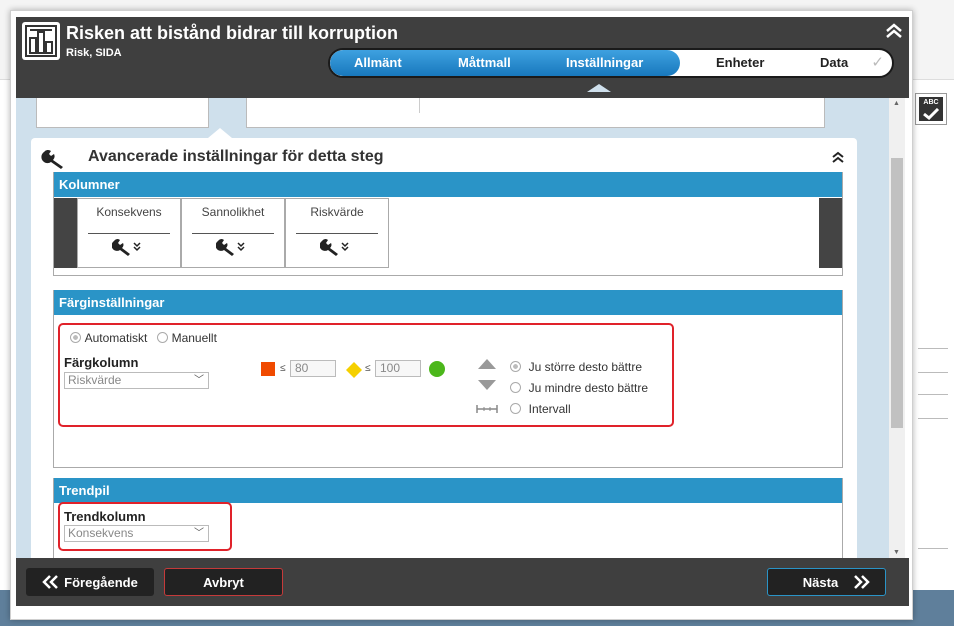 This screenshot has height=626, width=954. I want to click on threshold-1-input: 80, so click(313, 368).